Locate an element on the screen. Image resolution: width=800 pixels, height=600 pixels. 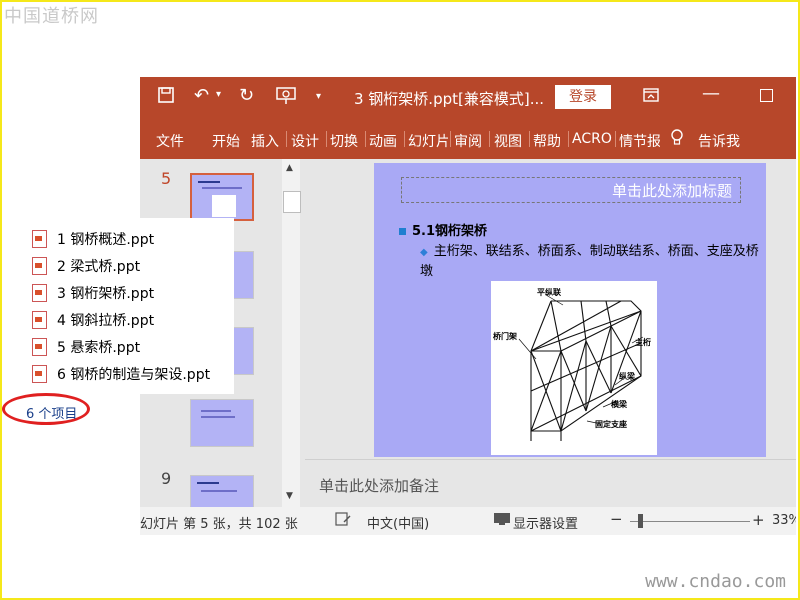
square-bullet-icon is located at coordinates (402, 231).